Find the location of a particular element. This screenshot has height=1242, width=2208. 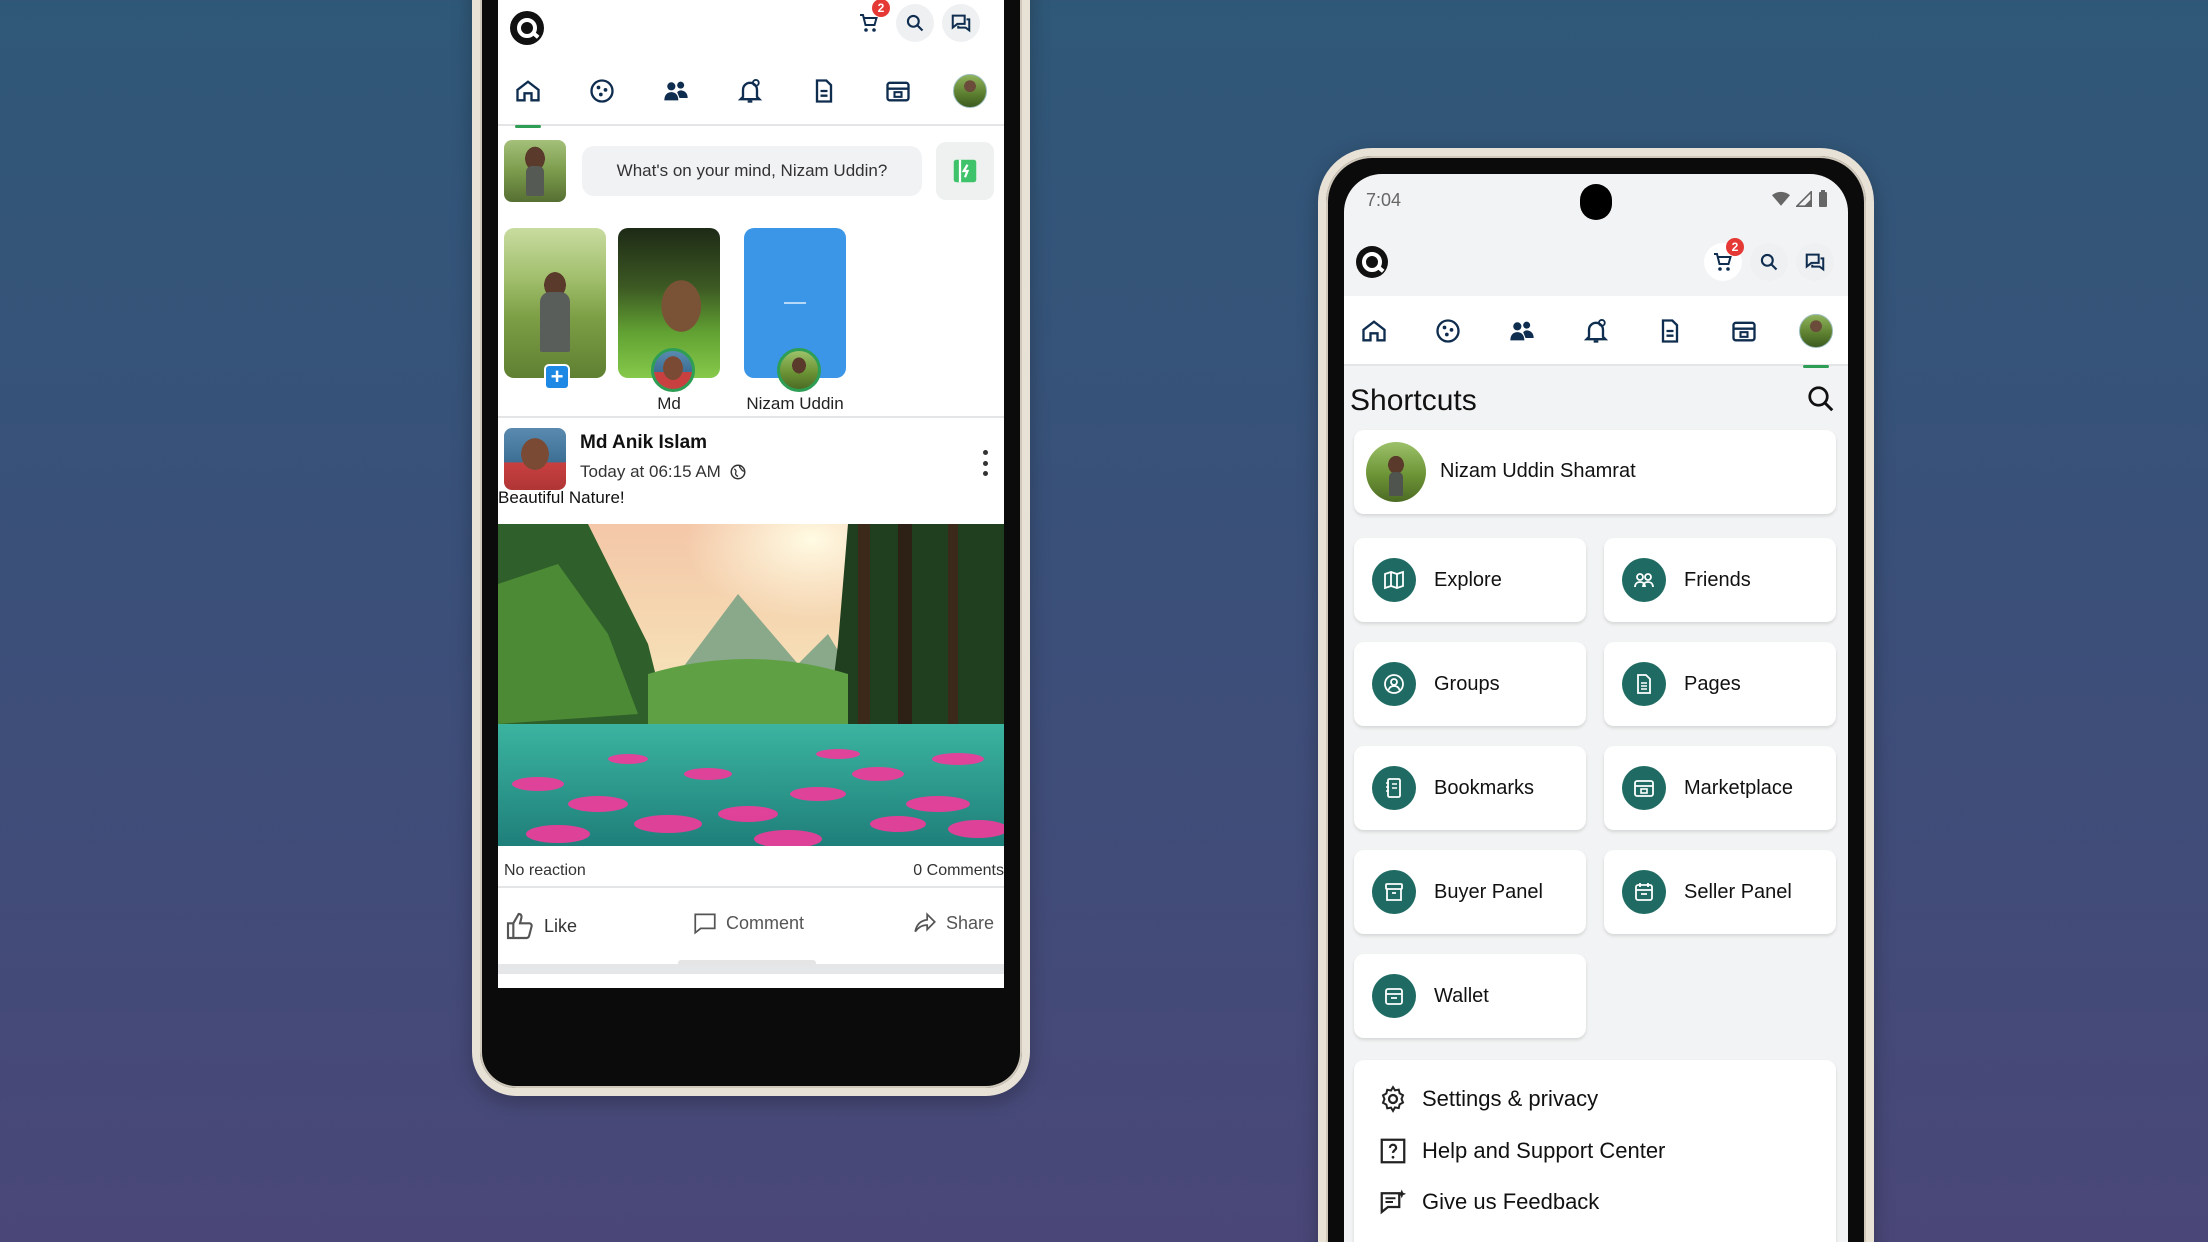

shortcut-label: Pages is located at coordinates (1712, 684).